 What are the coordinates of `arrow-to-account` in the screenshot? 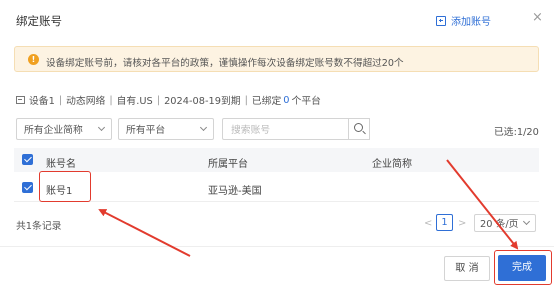 It's located at (144, 233).